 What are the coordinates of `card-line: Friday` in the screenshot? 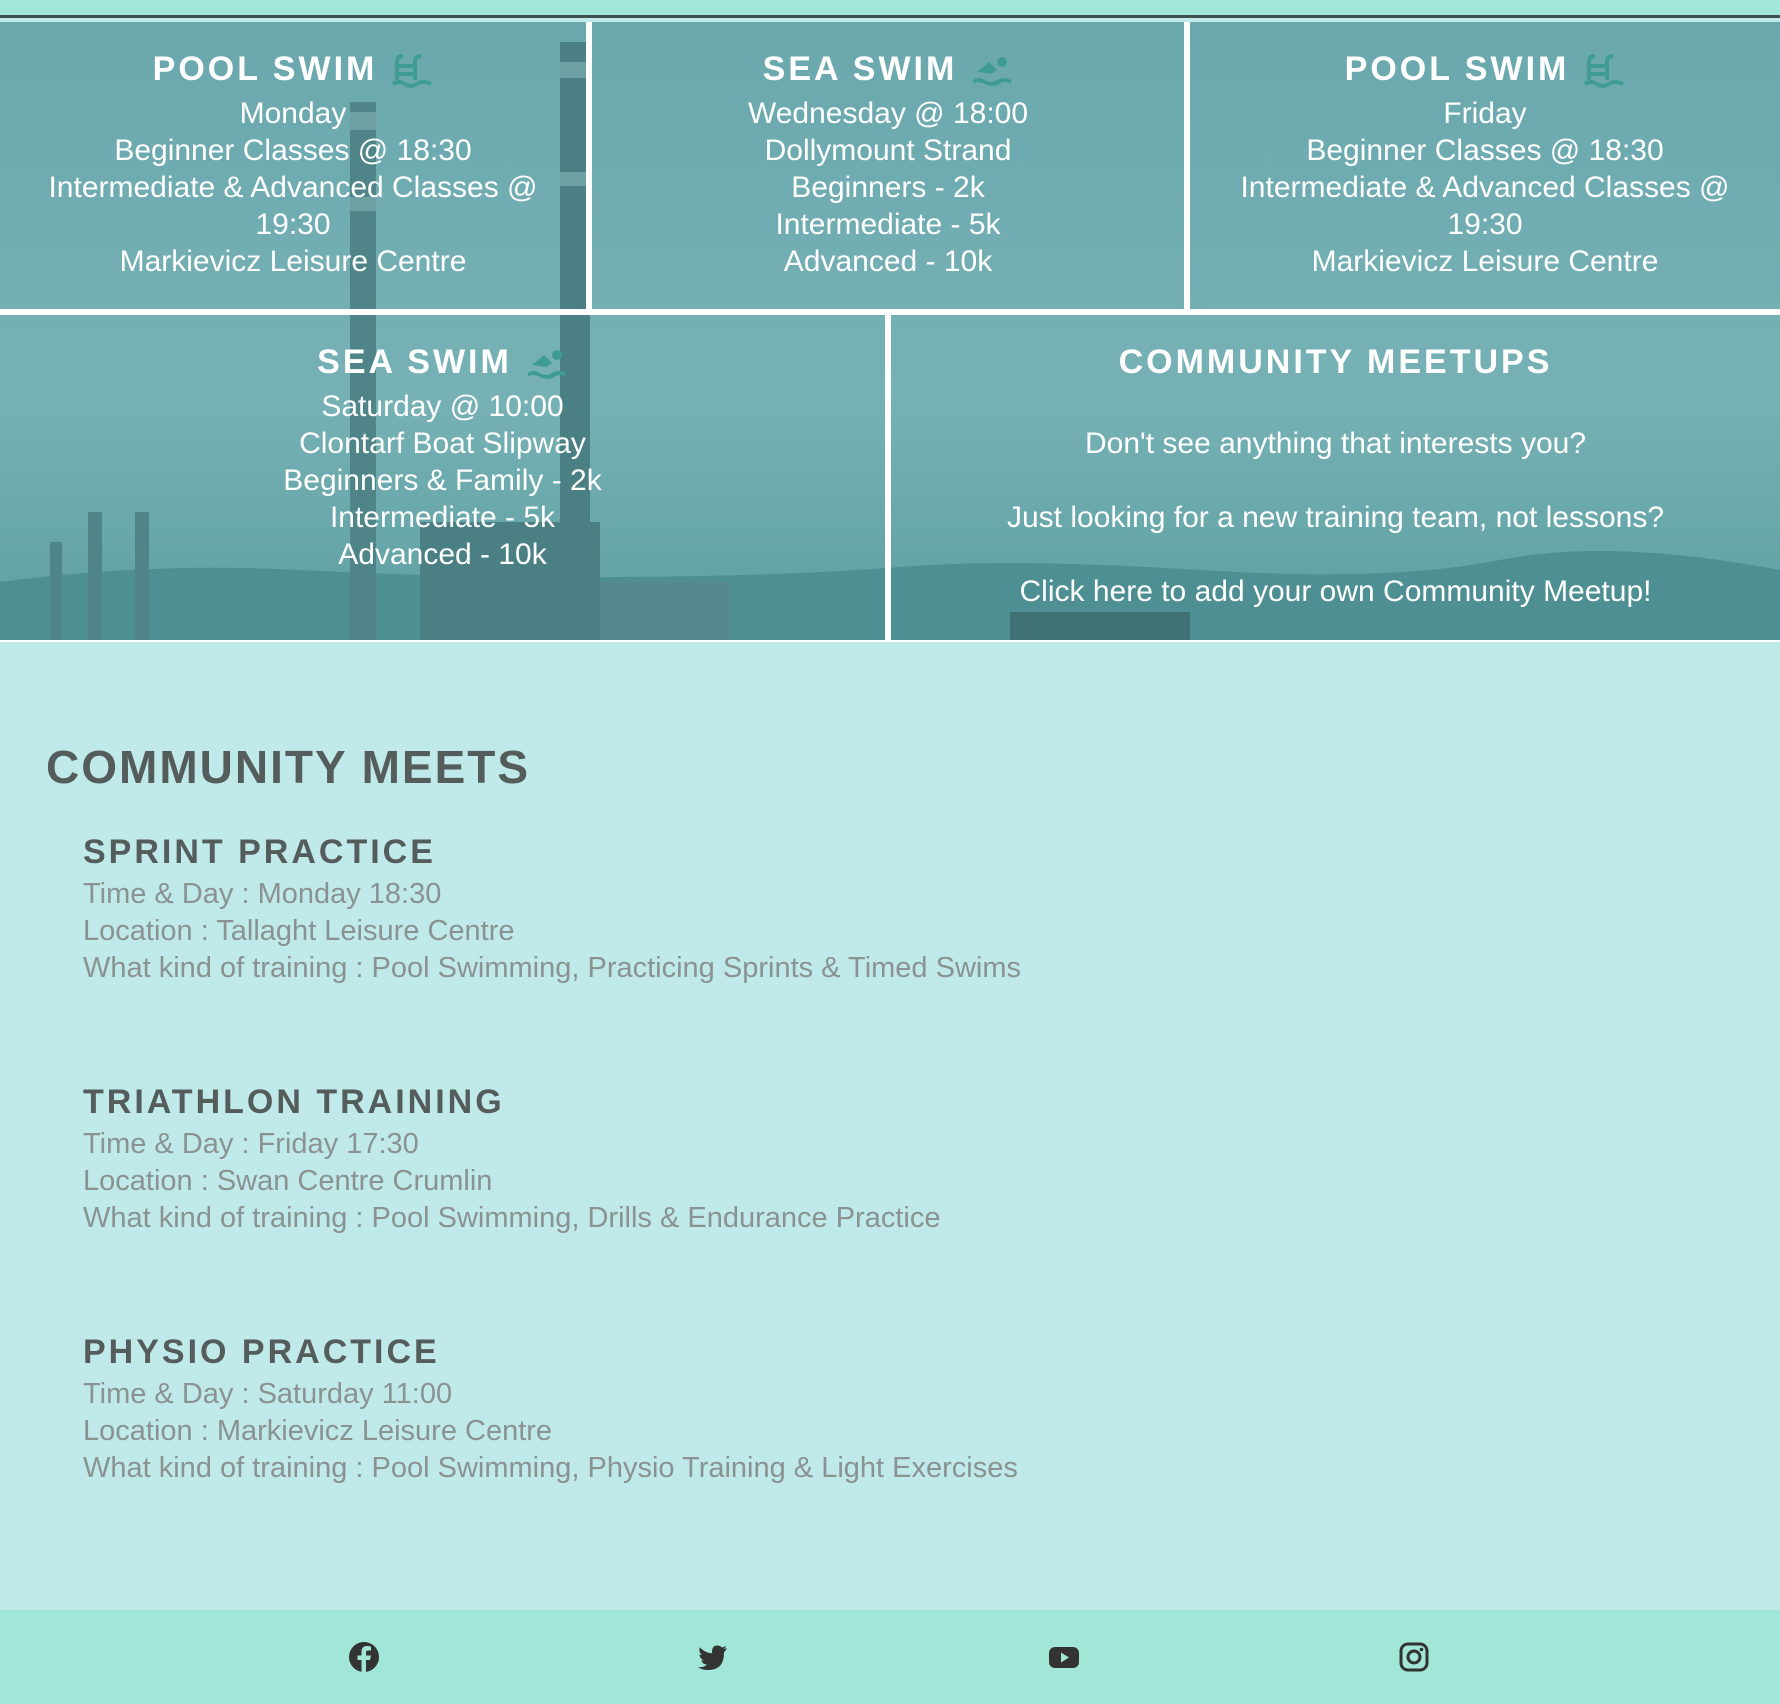 It's located at (1485, 113).